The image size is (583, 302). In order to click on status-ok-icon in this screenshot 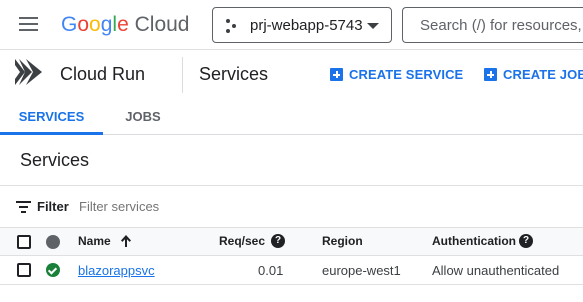, I will do `click(53, 270)`.